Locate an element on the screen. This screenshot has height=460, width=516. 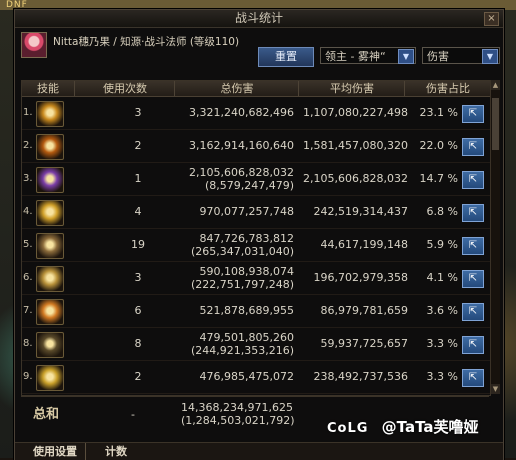
table-row: 7. 6 521,878,689,955 86,979,781,659 3.6 % ⇱ is located at coordinates (256, 311).